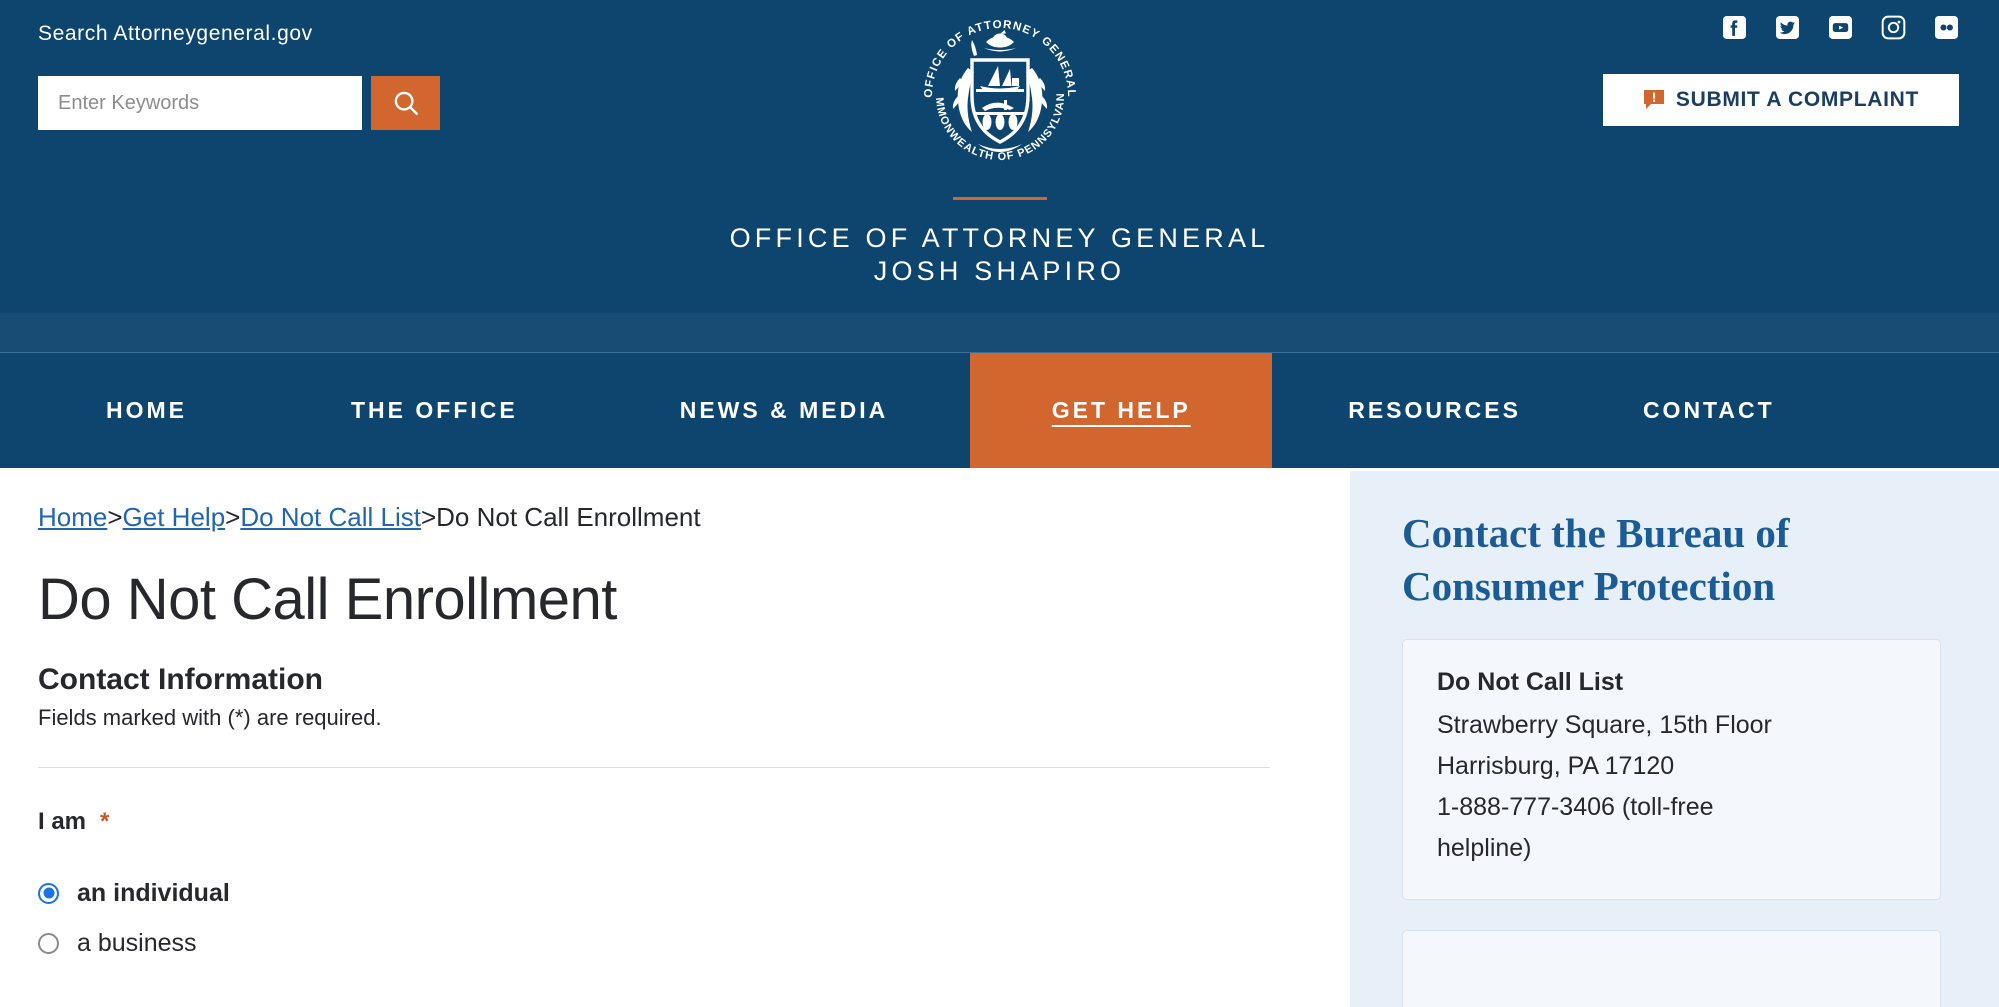 This screenshot has width=1999, height=1007. I want to click on contact-card-heading: Do Not Call List, so click(1530, 682).